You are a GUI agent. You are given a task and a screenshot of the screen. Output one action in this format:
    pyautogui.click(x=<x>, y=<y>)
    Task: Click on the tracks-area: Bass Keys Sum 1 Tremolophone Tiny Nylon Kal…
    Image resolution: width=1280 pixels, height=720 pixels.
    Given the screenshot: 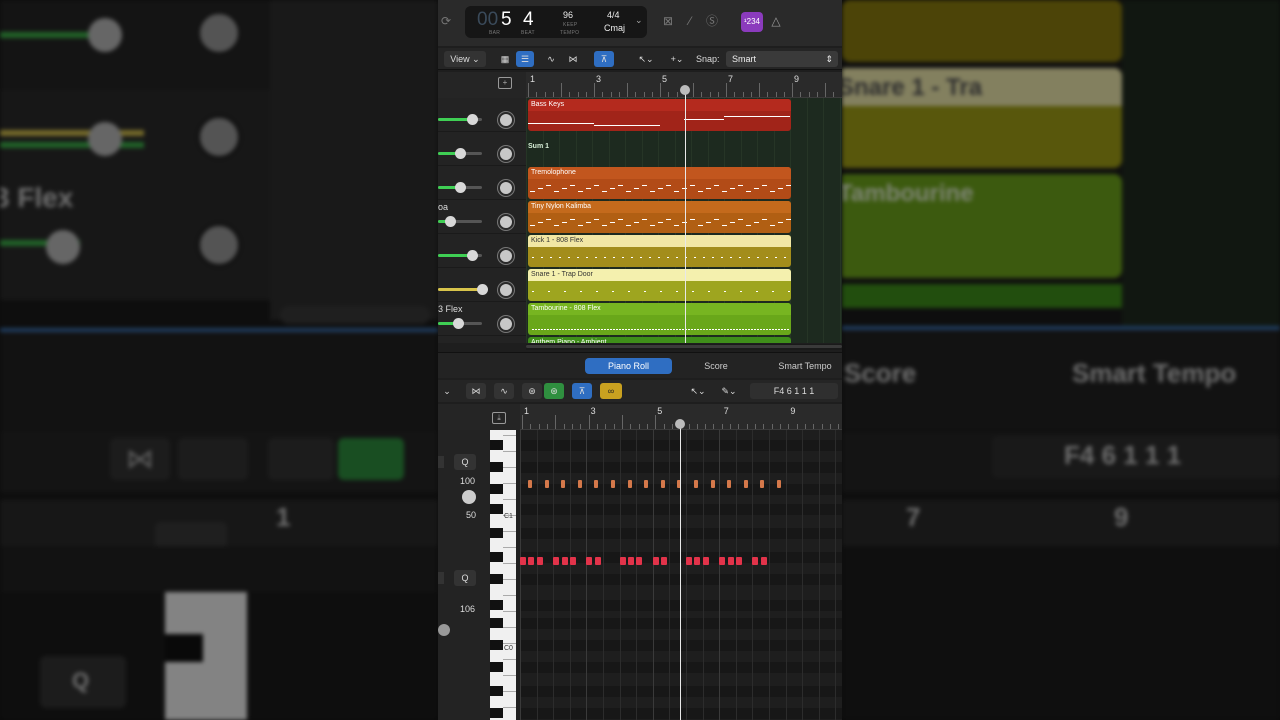 What is the action you would take?
    pyautogui.click(x=684, y=220)
    